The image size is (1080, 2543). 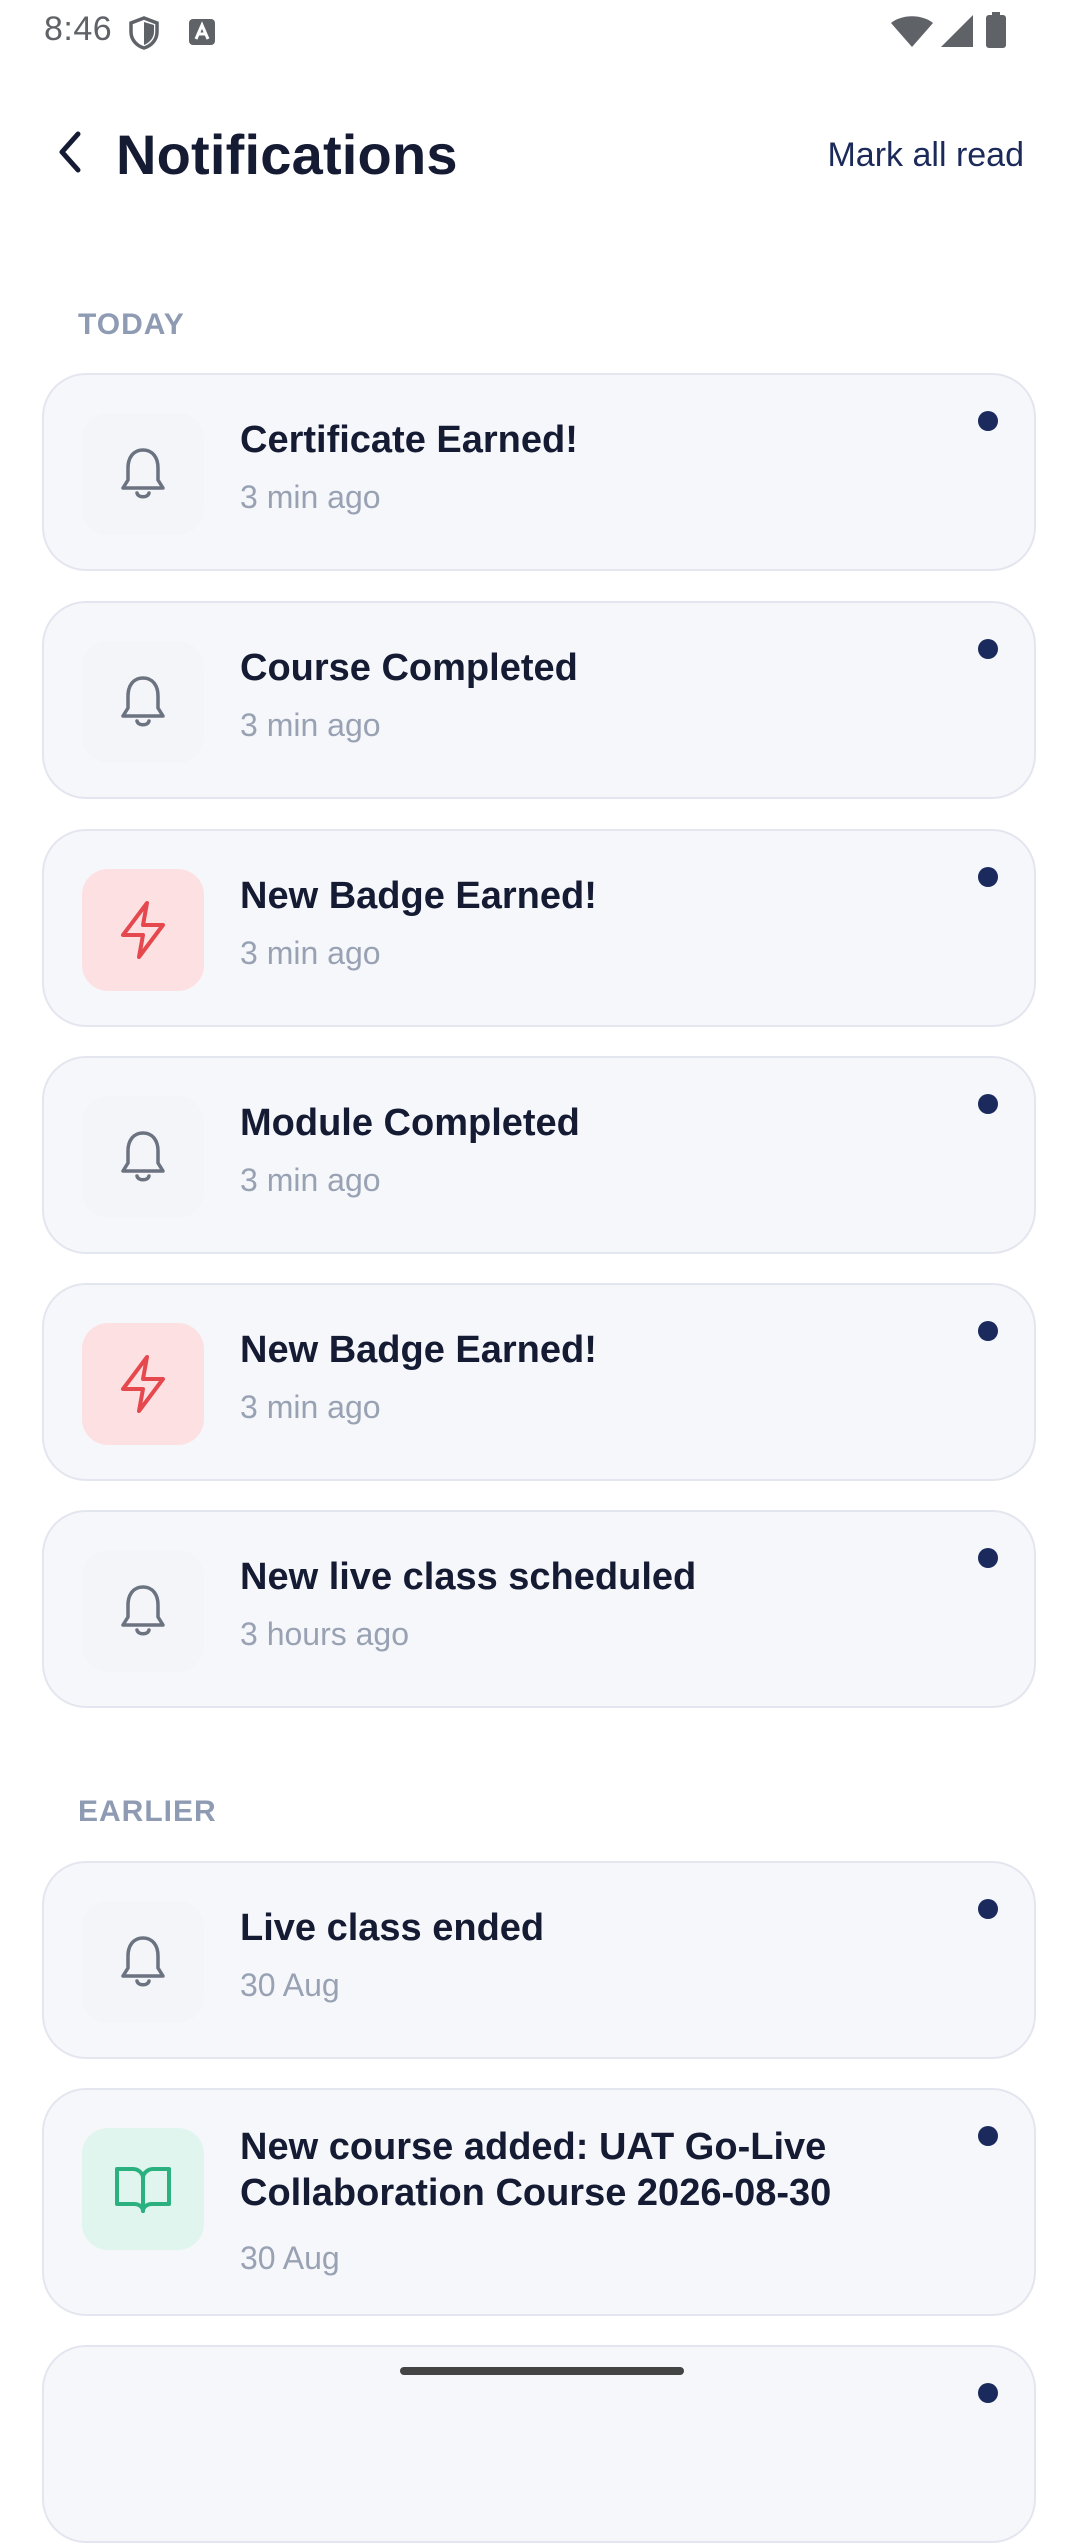 What do you see at coordinates (539, 1609) in the screenshot?
I see `notification-card: New live class scheduled 3 hours ago` at bounding box center [539, 1609].